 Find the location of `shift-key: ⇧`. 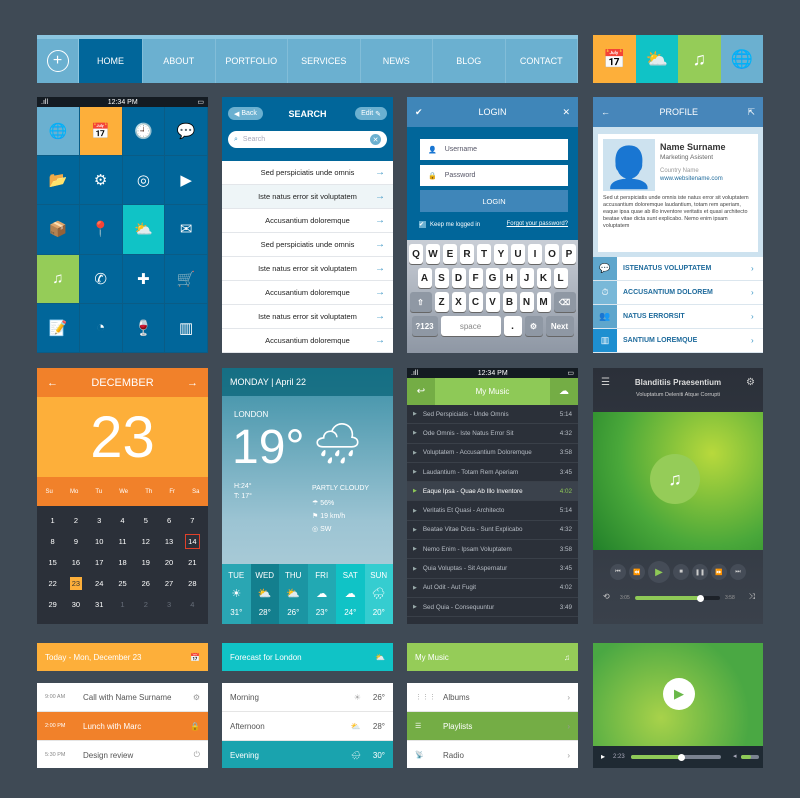

shift-key: ⇧ is located at coordinates (420, 302).